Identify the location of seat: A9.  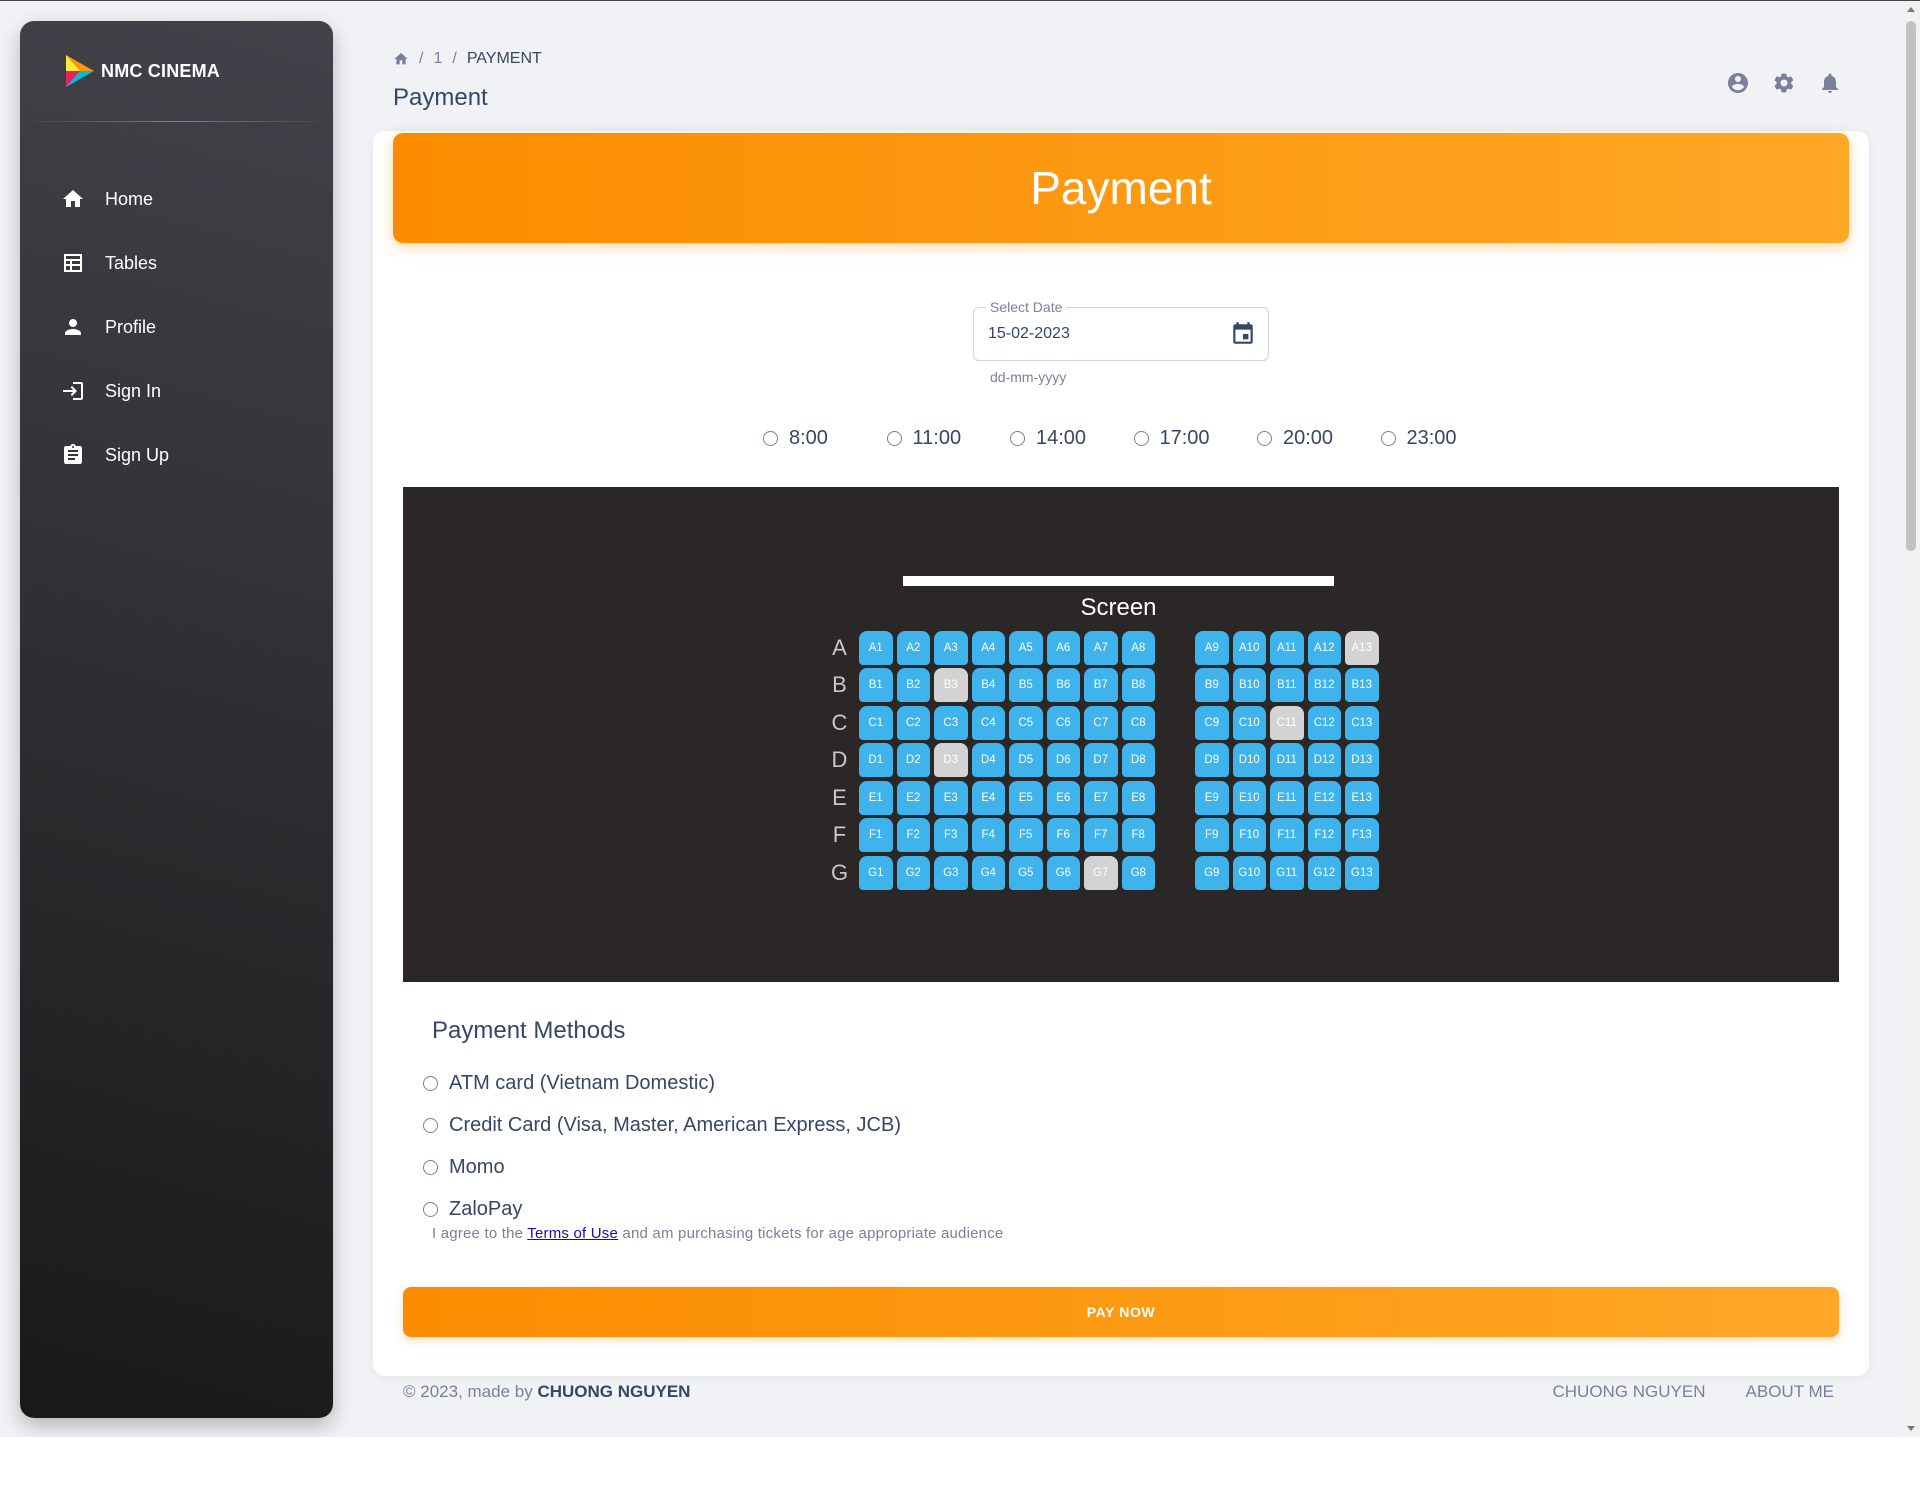
(1212, 647).